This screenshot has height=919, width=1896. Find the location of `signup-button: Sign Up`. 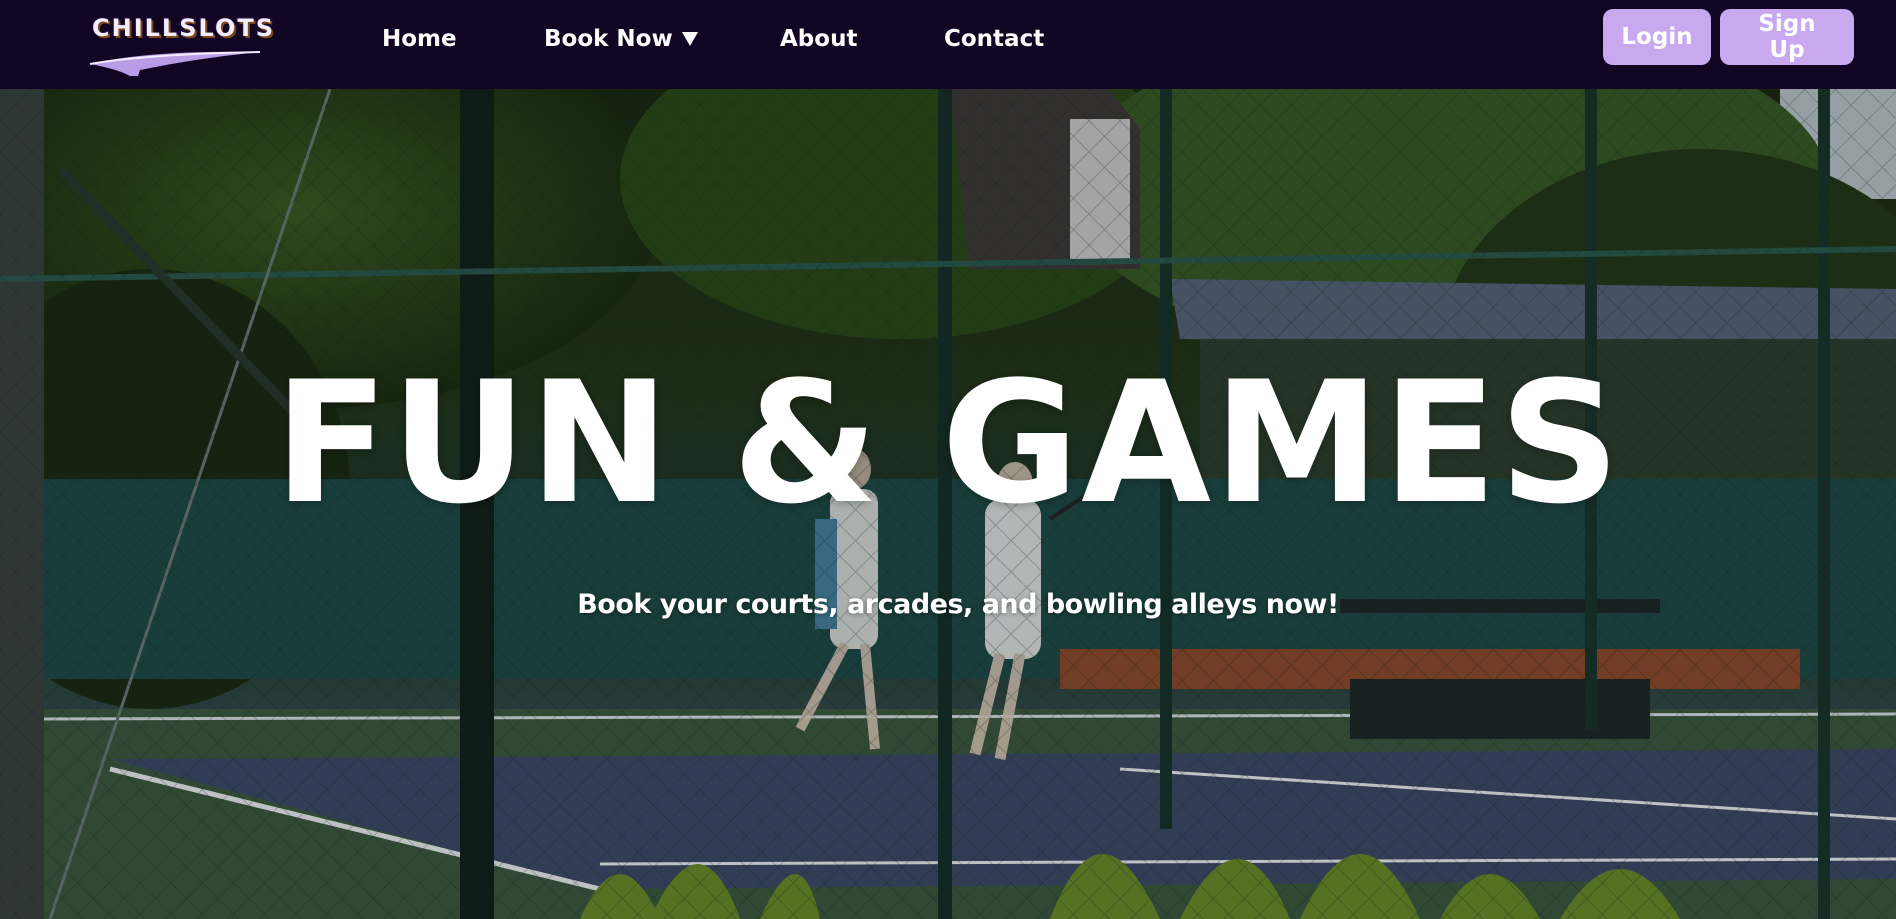

signup-button: Sign Up is located at coordinates (1787, 37).